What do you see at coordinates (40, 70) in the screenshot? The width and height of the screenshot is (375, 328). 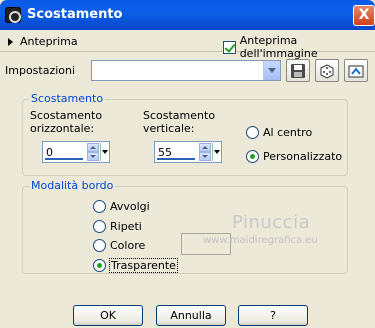 I see `settings-label: Impostazioni` at bounding box center [40, 70].